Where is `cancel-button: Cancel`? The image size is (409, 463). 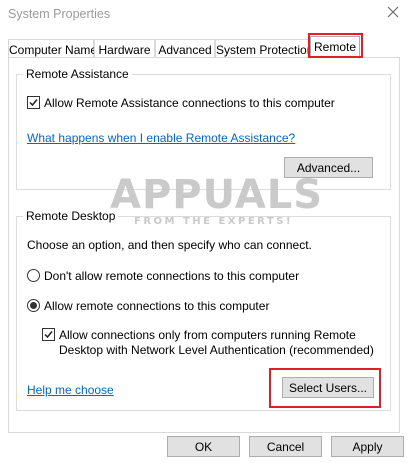
cancel-button: Cancel is located at coordinates (285, 446).